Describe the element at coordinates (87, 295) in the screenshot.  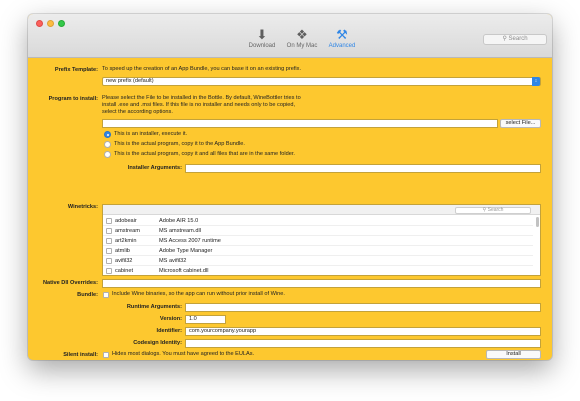
I see `bundle-label: Bundle:` at that location.